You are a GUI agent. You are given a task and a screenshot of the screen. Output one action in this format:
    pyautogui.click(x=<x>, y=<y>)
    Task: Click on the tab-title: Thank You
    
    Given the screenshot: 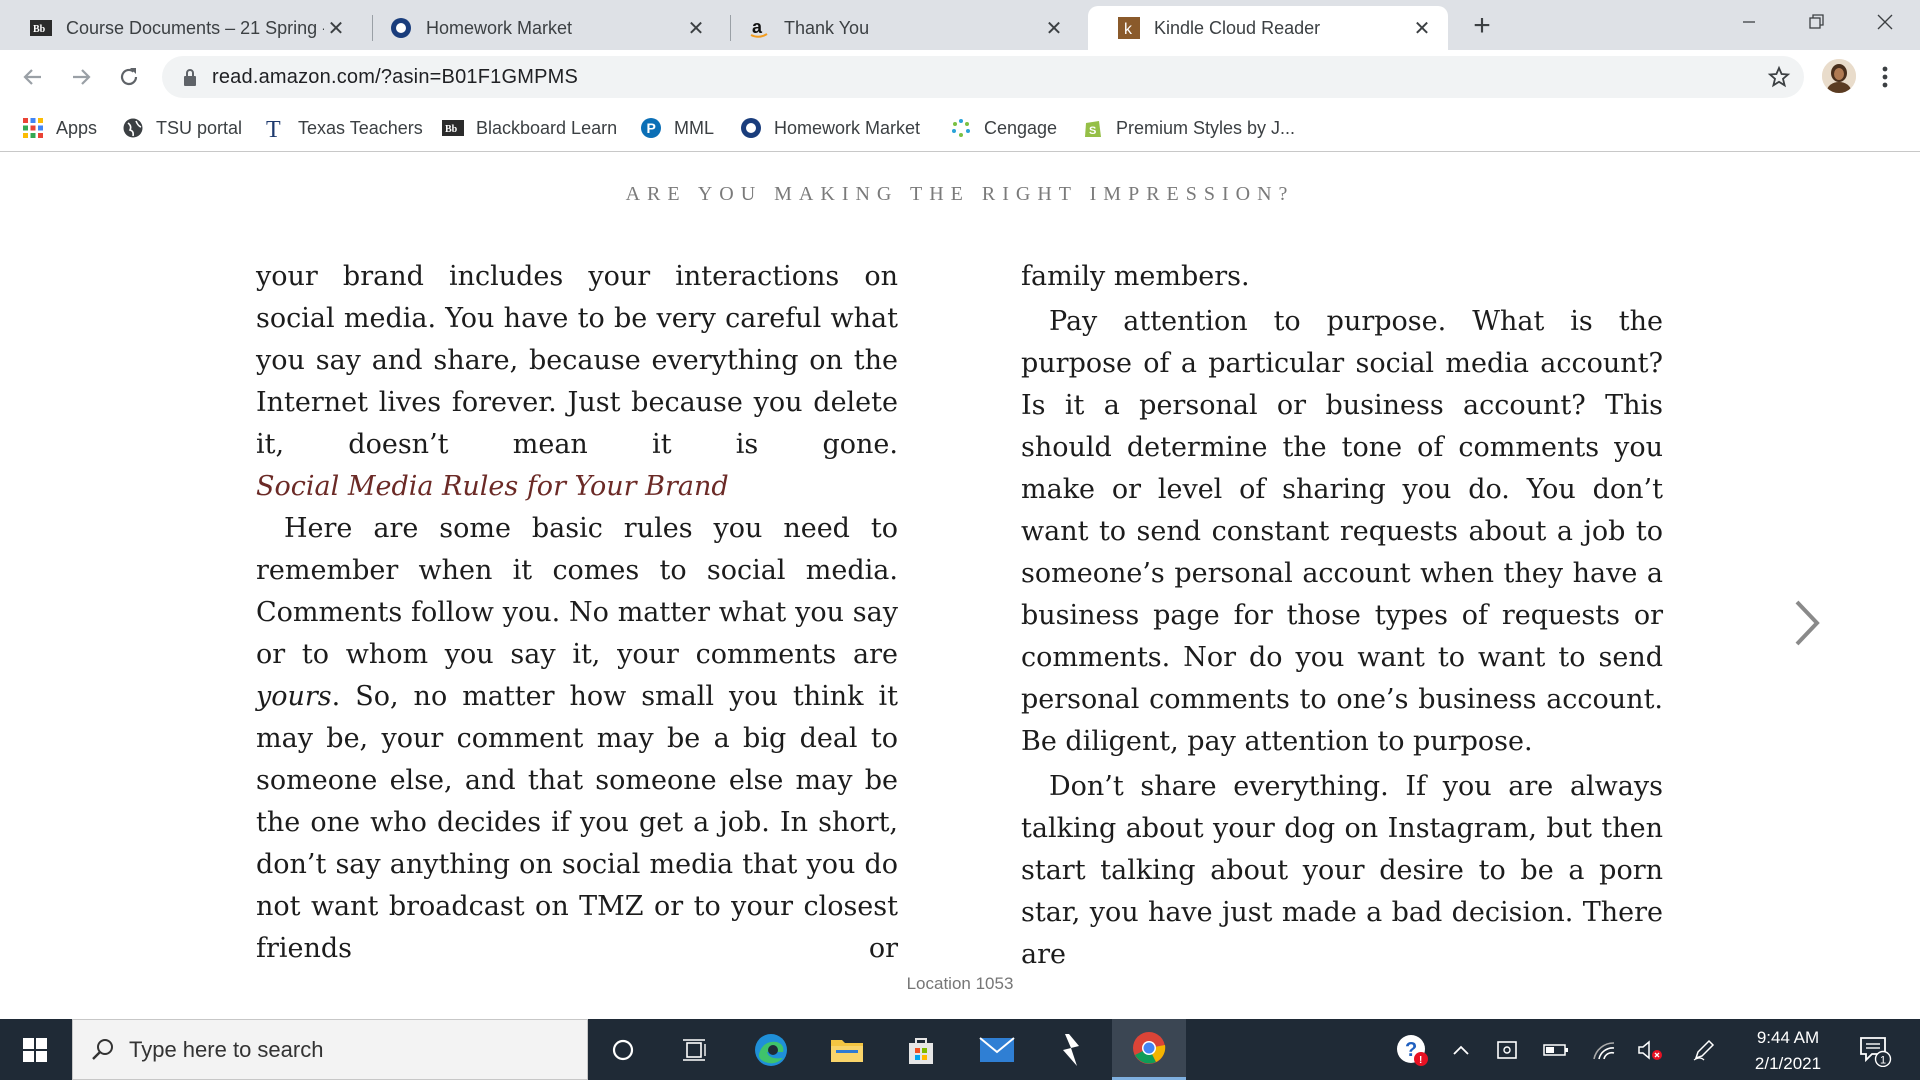 What is the action you would take?
    pyautogui.click(x=827, y=27)
    